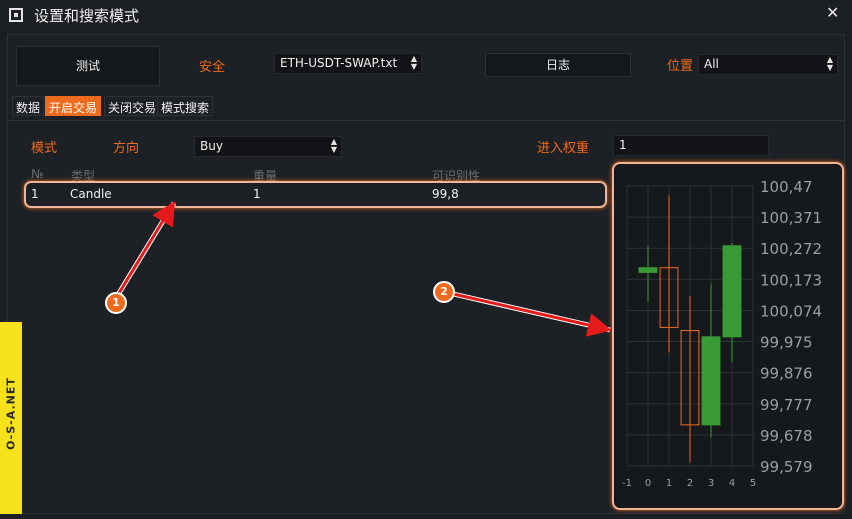 This screenshot has height=519, width=852. Describe the element at coordinates (37, 174) in the screenshot. I see `col-header-no: №` at that location.